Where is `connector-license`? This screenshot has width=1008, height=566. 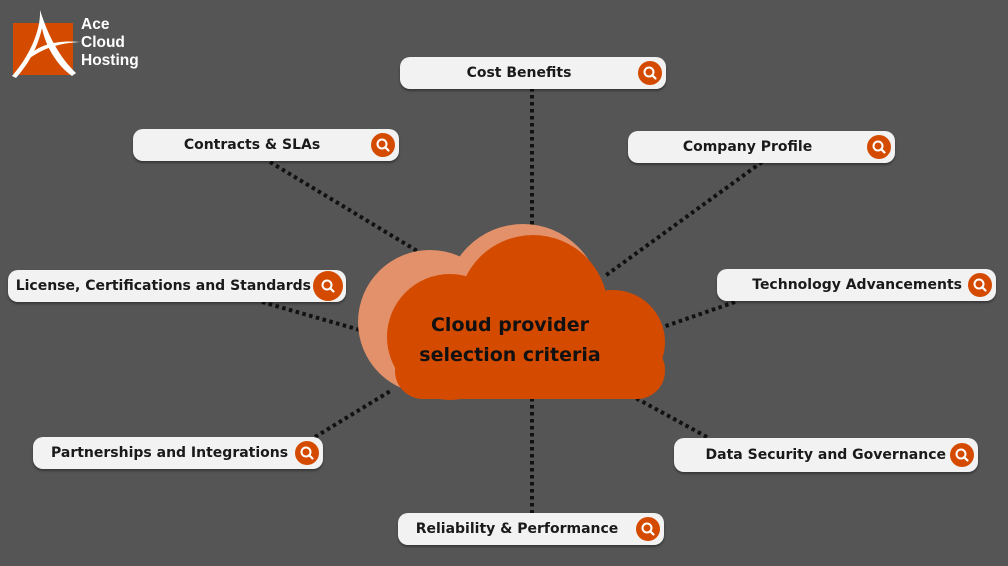
connector-license is located at coordinates (311, 316).